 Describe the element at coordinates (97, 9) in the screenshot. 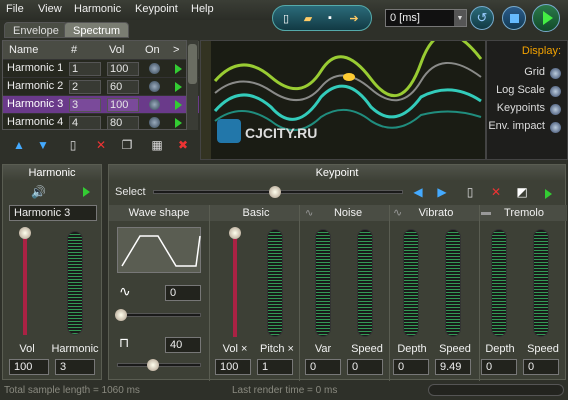

I see `menu-harmonic: Harmonic` at that location.